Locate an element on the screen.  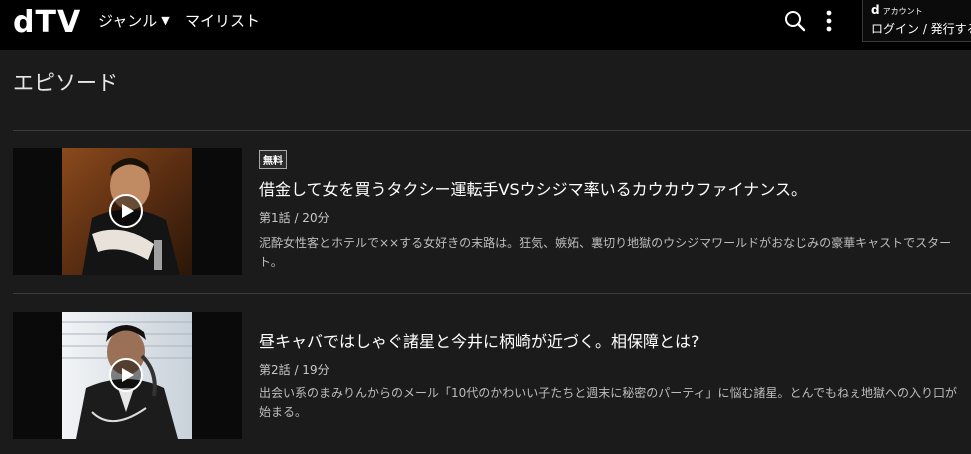
episode-title: 借金して女を買うタクシー運転手VSウシジマ率いるカウカウファイナンス。 is located at coordinates (533, 188).